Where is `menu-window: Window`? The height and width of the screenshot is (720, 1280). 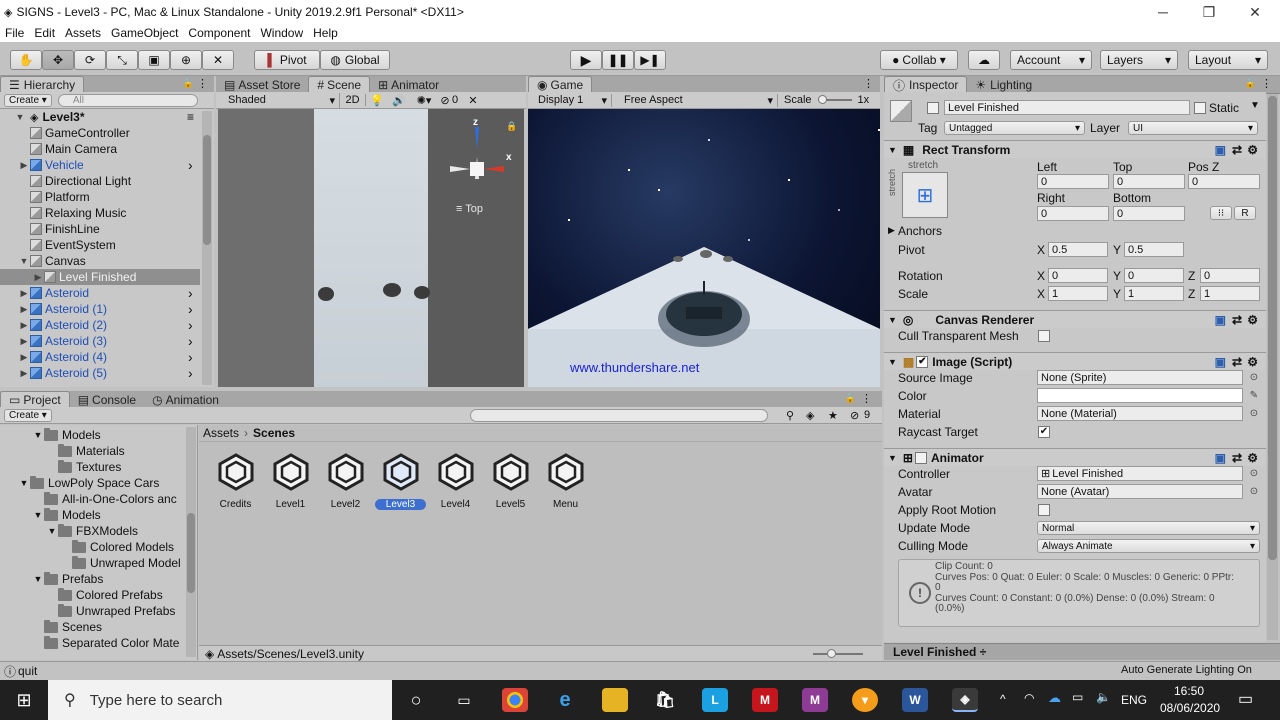
menu-window: Window is located at coordinates (281, 33).